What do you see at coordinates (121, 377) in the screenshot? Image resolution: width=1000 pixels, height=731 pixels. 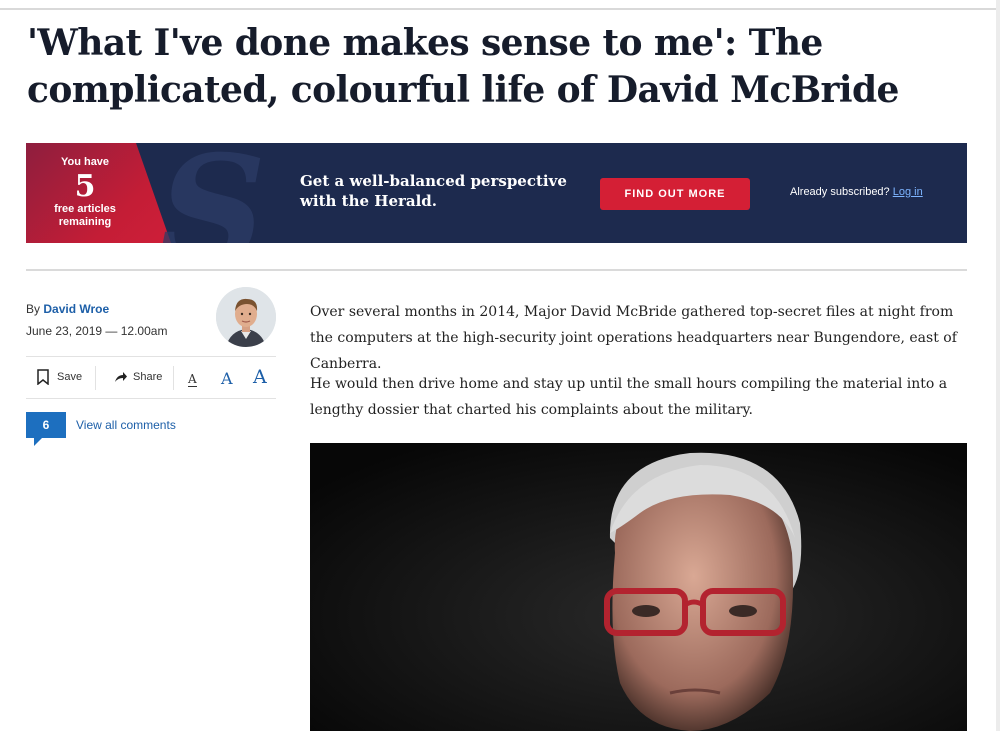 I see `share-arrow-icon` at bounding box center [121, 377].